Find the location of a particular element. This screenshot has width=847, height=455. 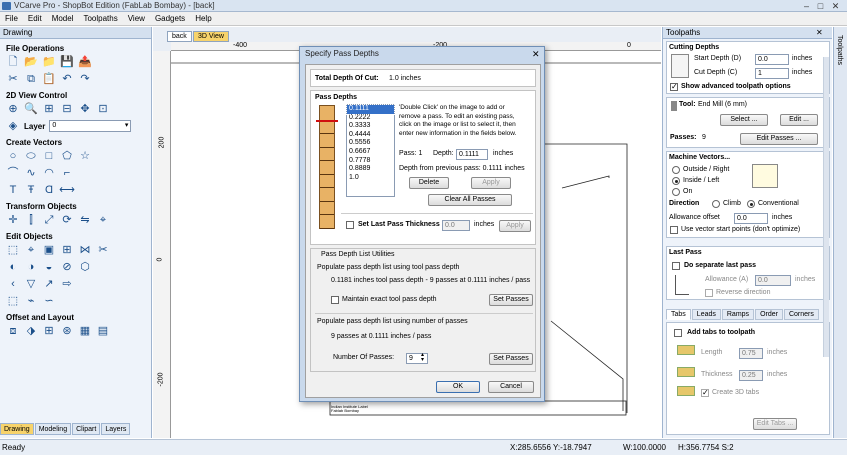

tab-tabs: Tabs is located at coordinates (678, 314).